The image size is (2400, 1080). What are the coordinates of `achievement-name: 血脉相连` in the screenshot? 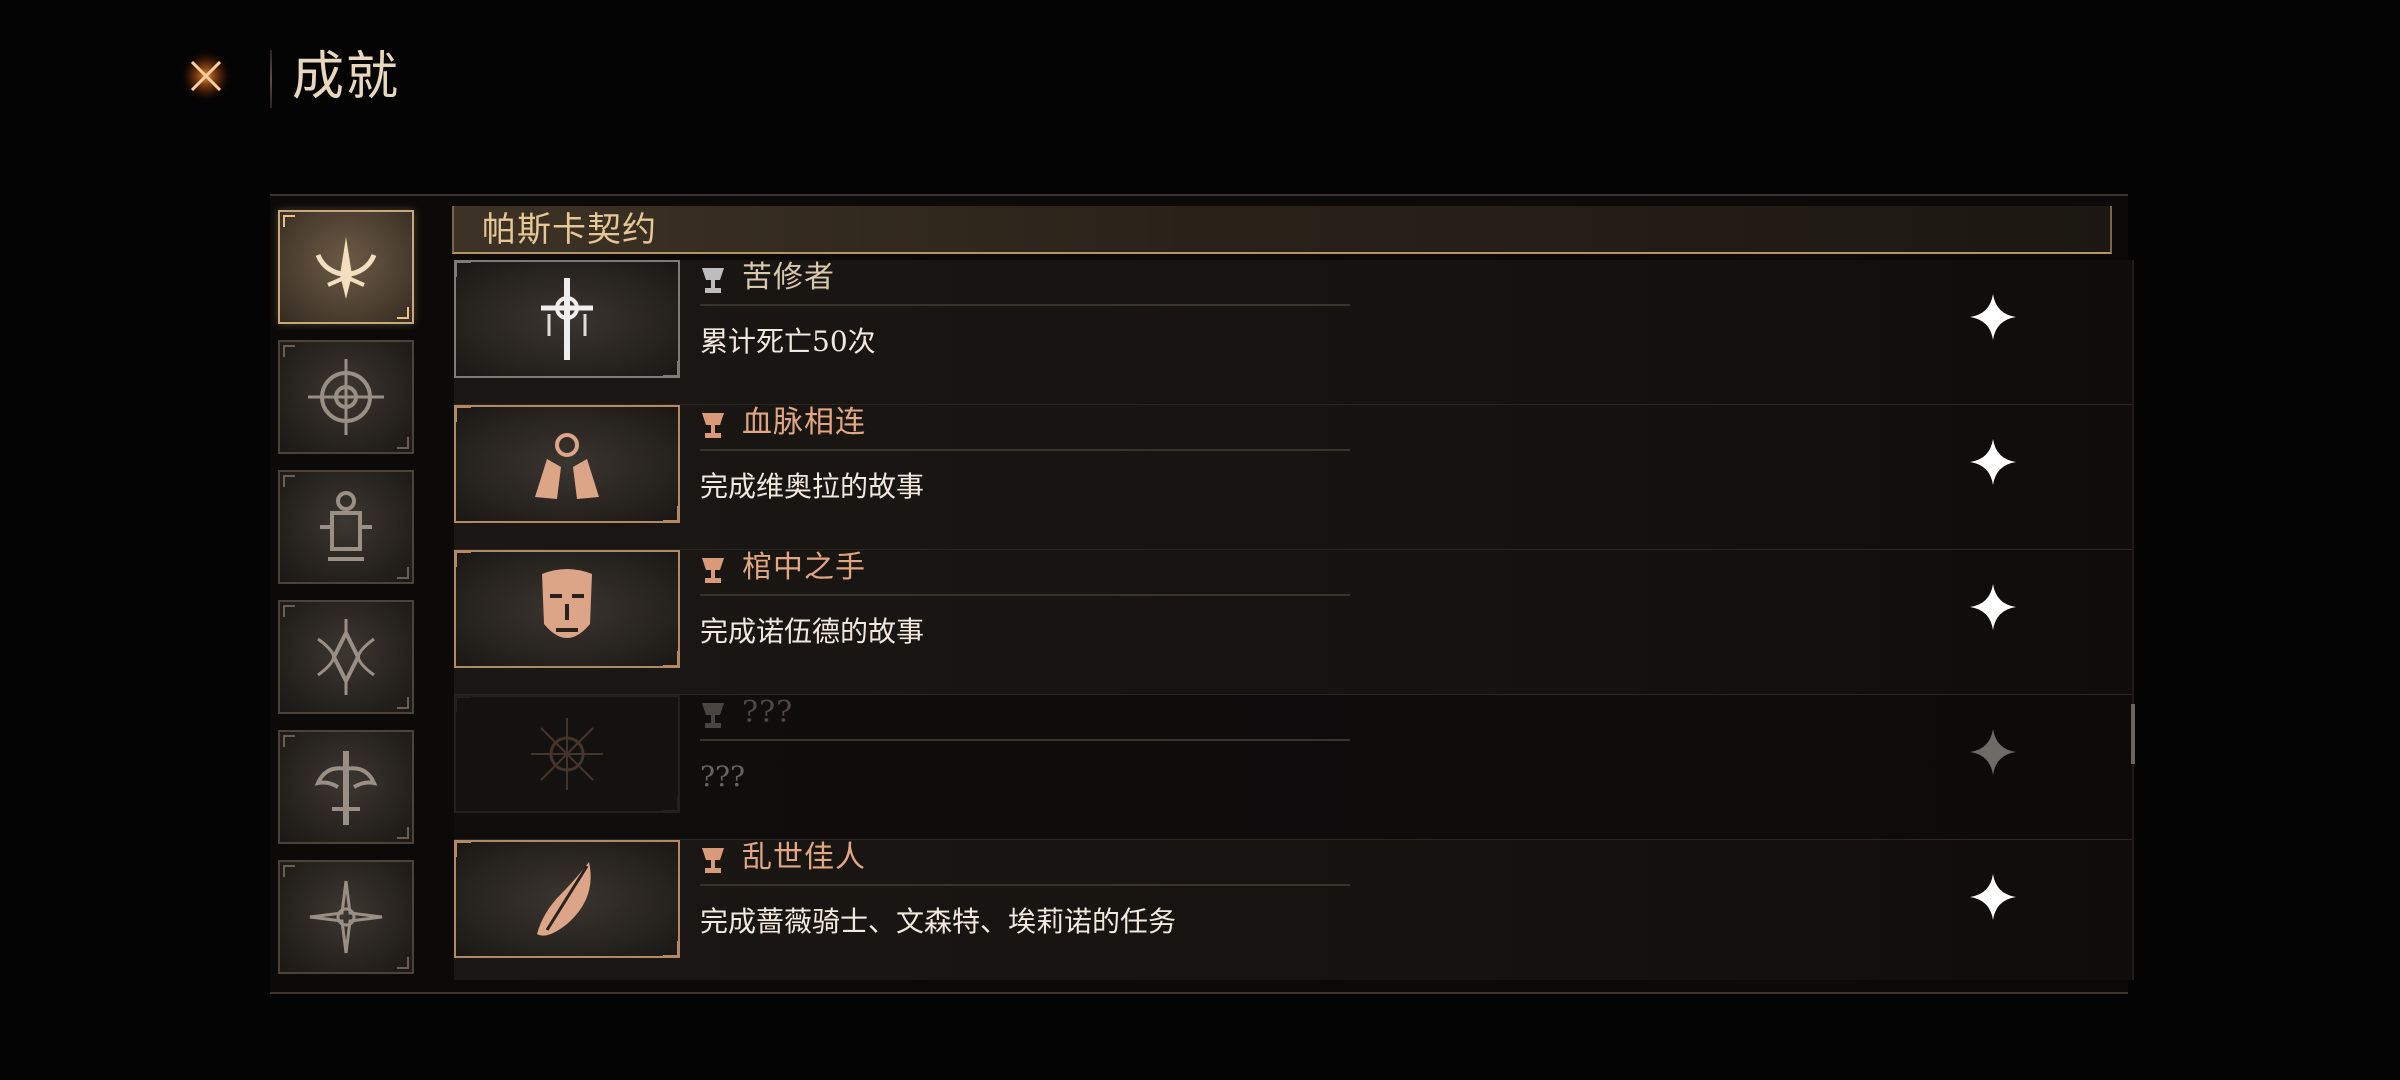 It's located at (804, 422).